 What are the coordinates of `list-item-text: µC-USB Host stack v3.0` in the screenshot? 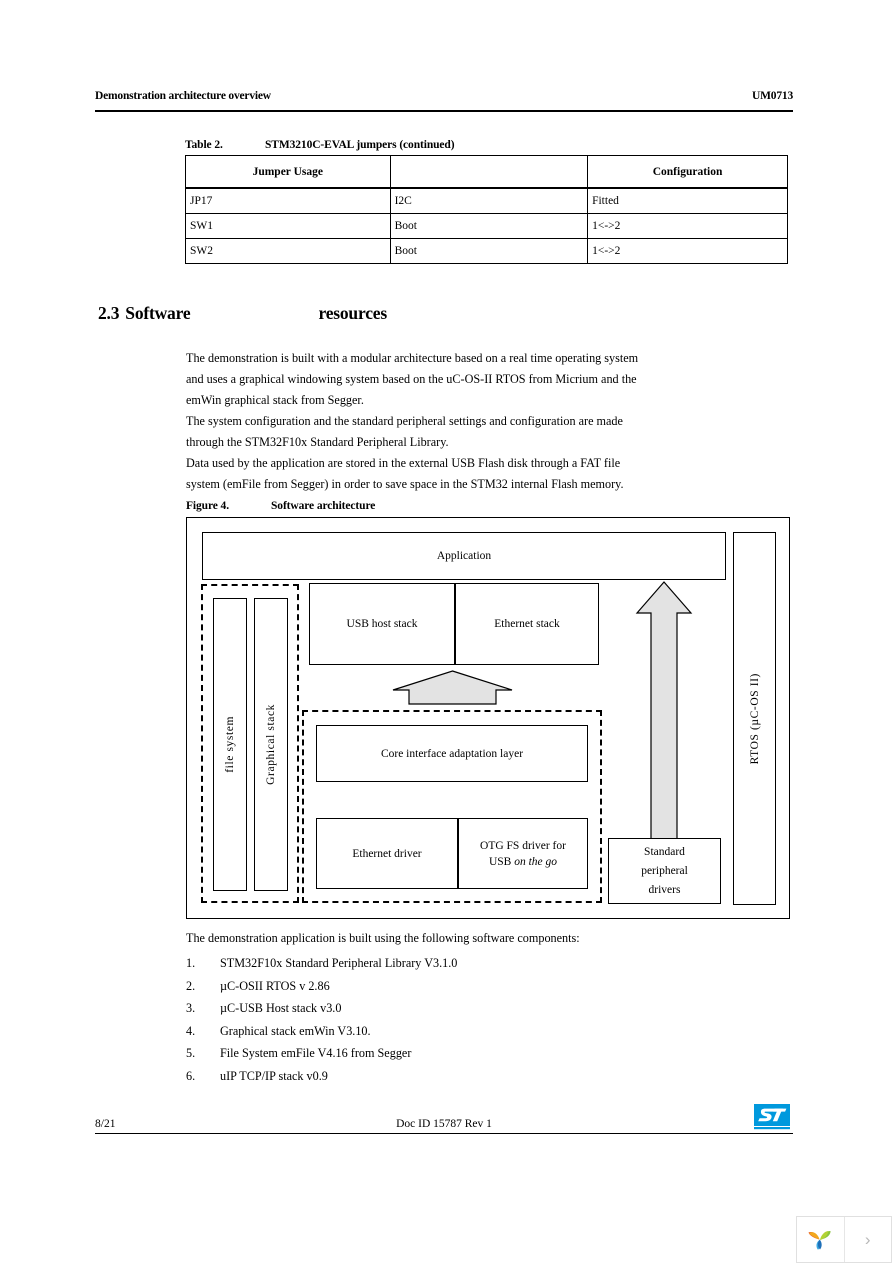 It's located at (281, 1008).